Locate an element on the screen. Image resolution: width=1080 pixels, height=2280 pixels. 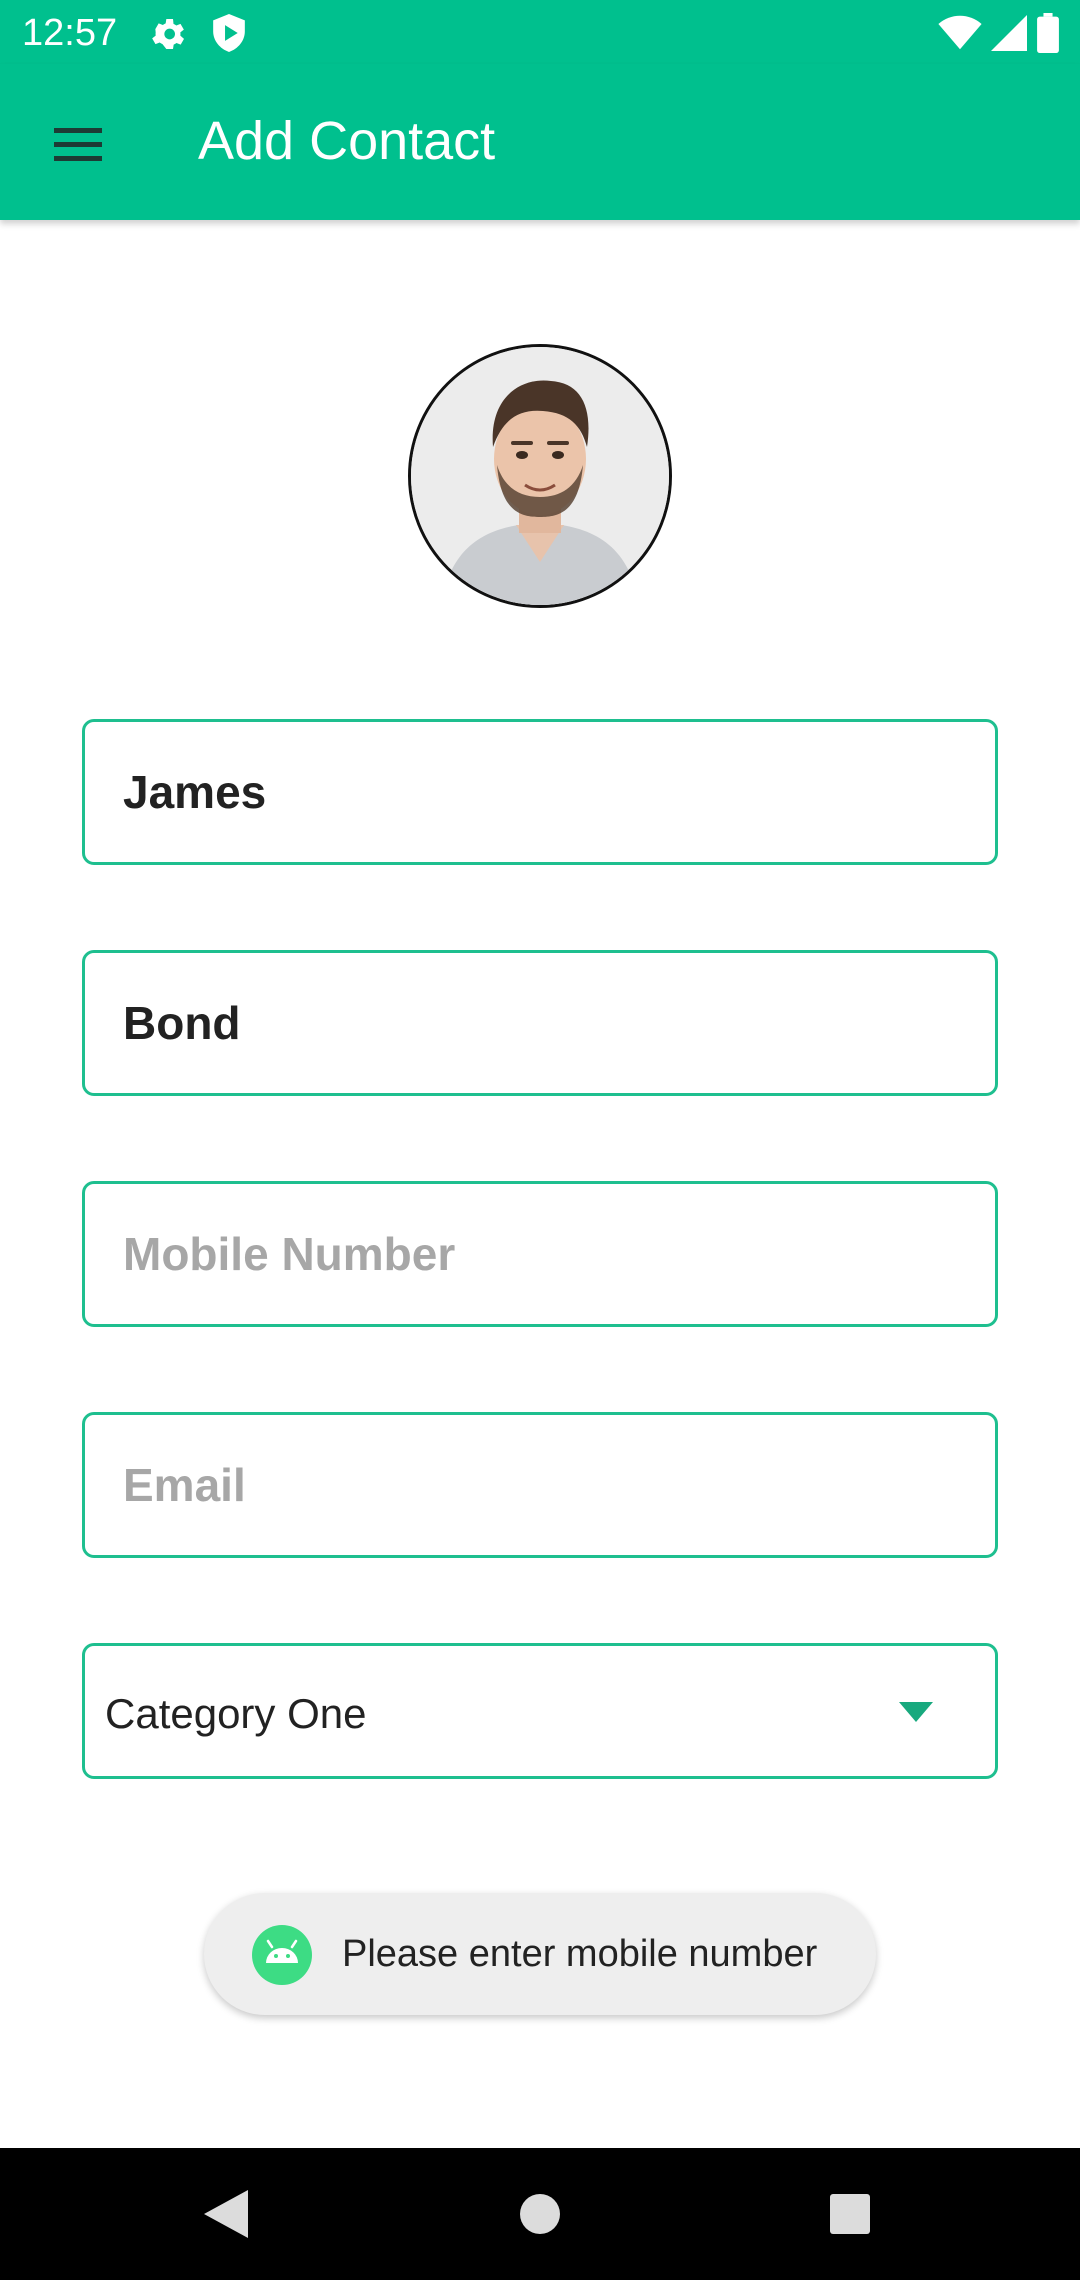
first-name-field is located at coordinates (540, 792).